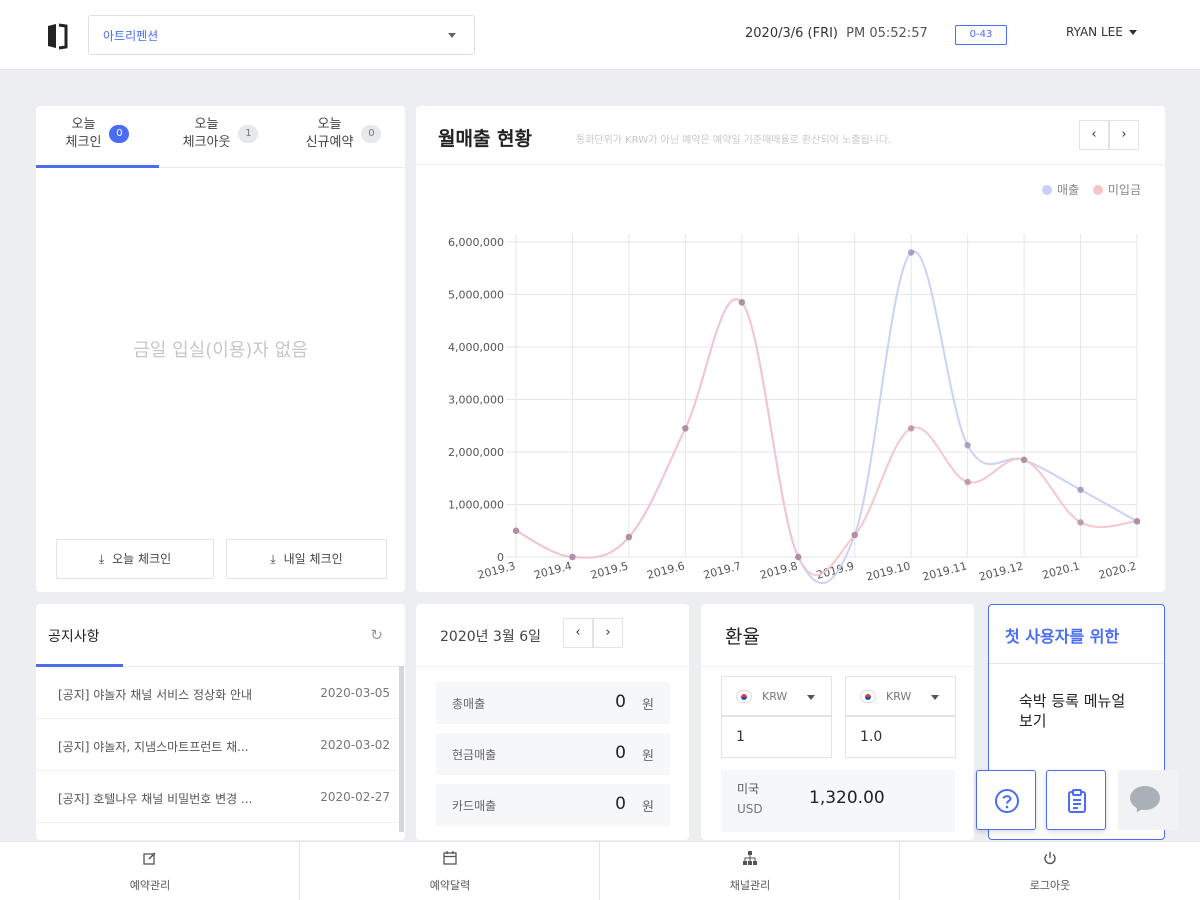  What do you see at coordinates (476, 452) in the screenshot?
I see `y-tick-label: 2,000,000` at bounding box center [476, 452].